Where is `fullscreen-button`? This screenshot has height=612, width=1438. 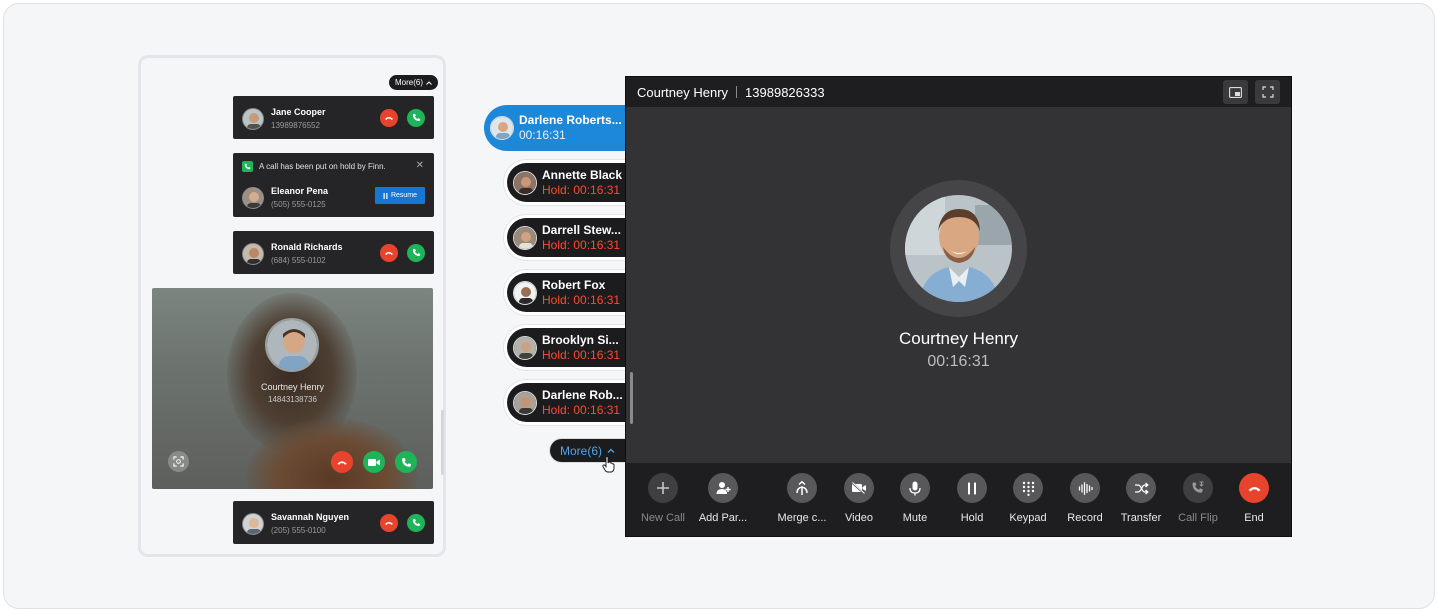
fullscreen-button is located at coordinates (1267, 92).